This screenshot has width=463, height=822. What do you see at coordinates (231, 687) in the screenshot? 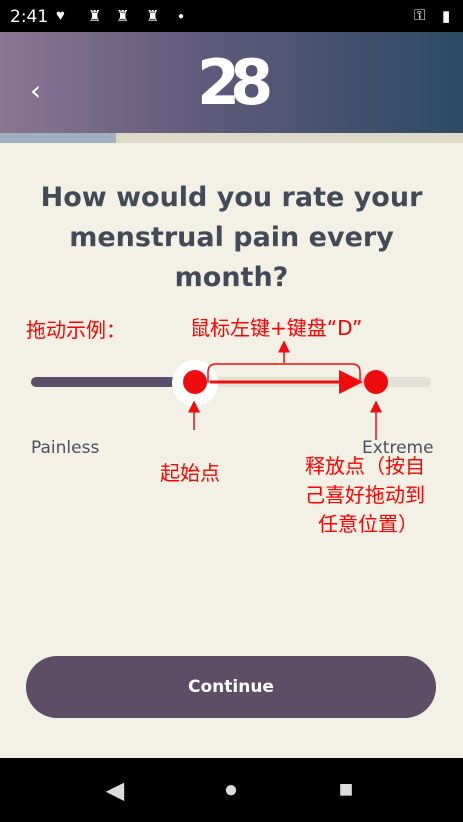
I see `continue-button: Continue` at bounding box center [231, 687].